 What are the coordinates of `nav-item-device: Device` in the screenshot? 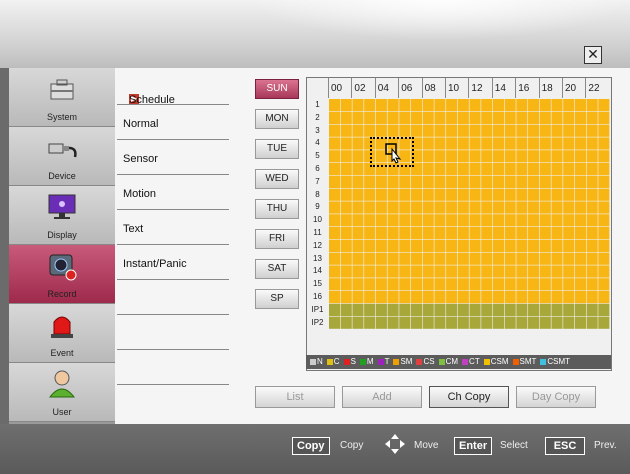 It's located at (62, 156).